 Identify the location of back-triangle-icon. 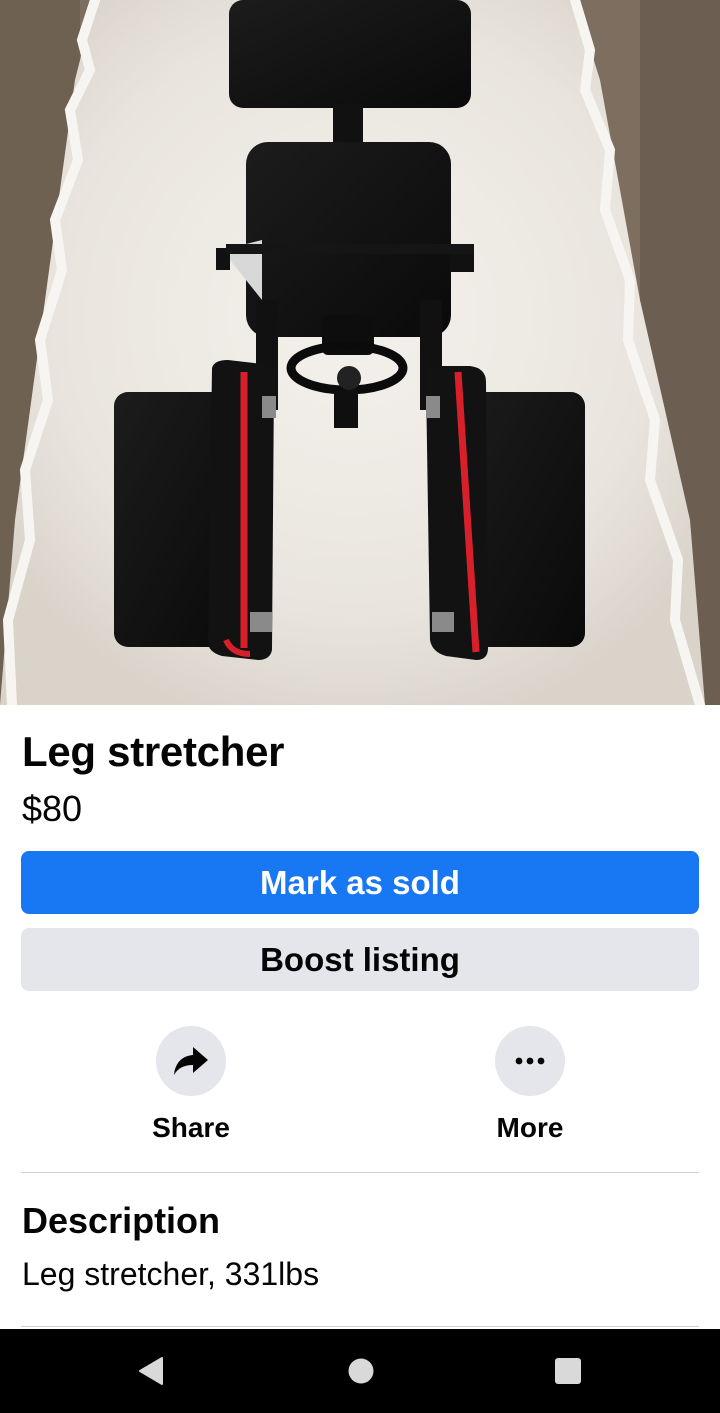
(151, 1371).